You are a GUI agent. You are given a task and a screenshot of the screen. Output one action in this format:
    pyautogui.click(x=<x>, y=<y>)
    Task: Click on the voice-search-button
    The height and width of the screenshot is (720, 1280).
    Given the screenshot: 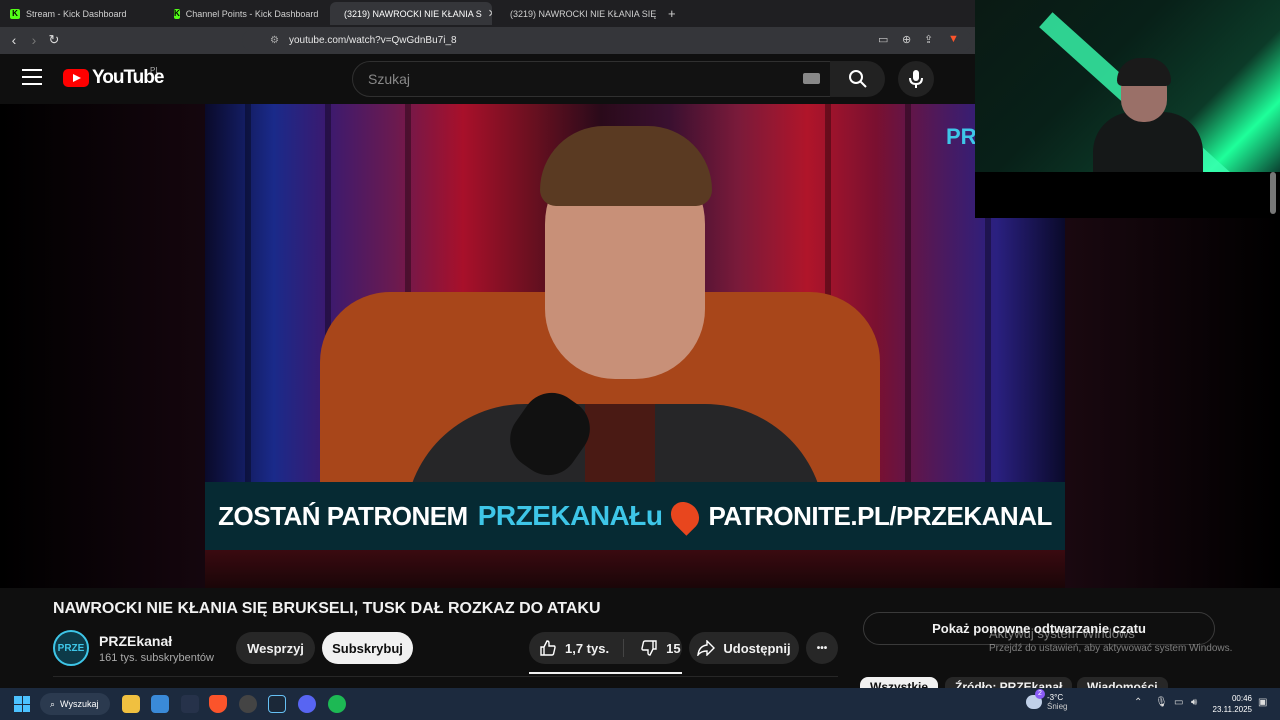 What is the action you would take?
    pyautogui.click(x=916, y=79)
    